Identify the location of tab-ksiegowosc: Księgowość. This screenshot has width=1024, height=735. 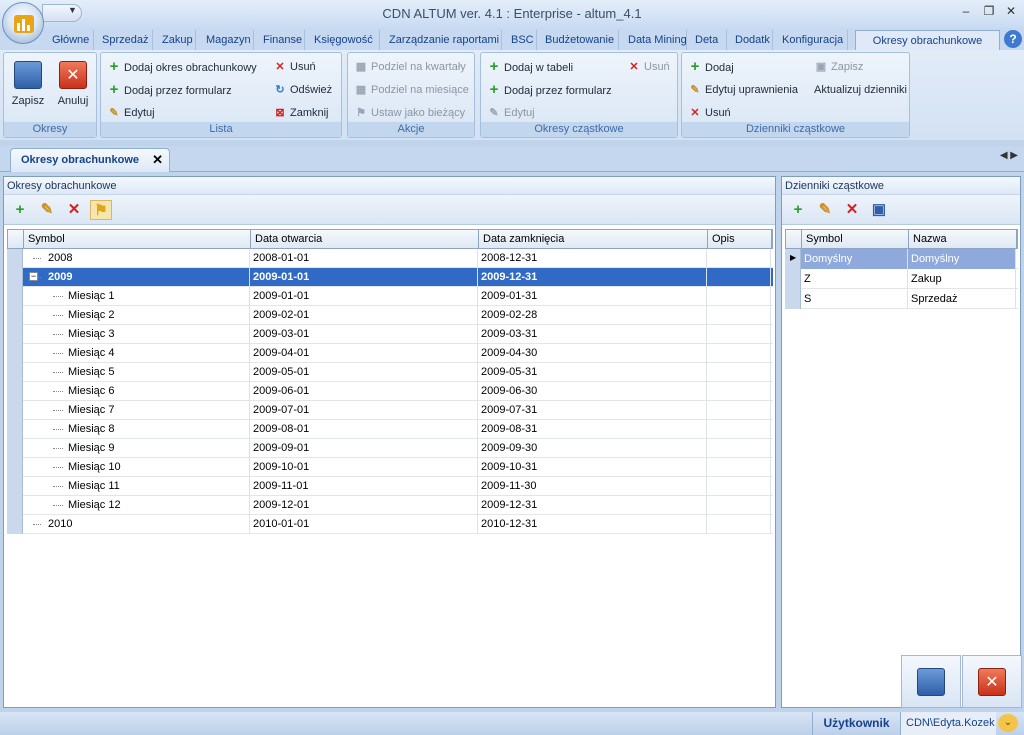
(345, 40).